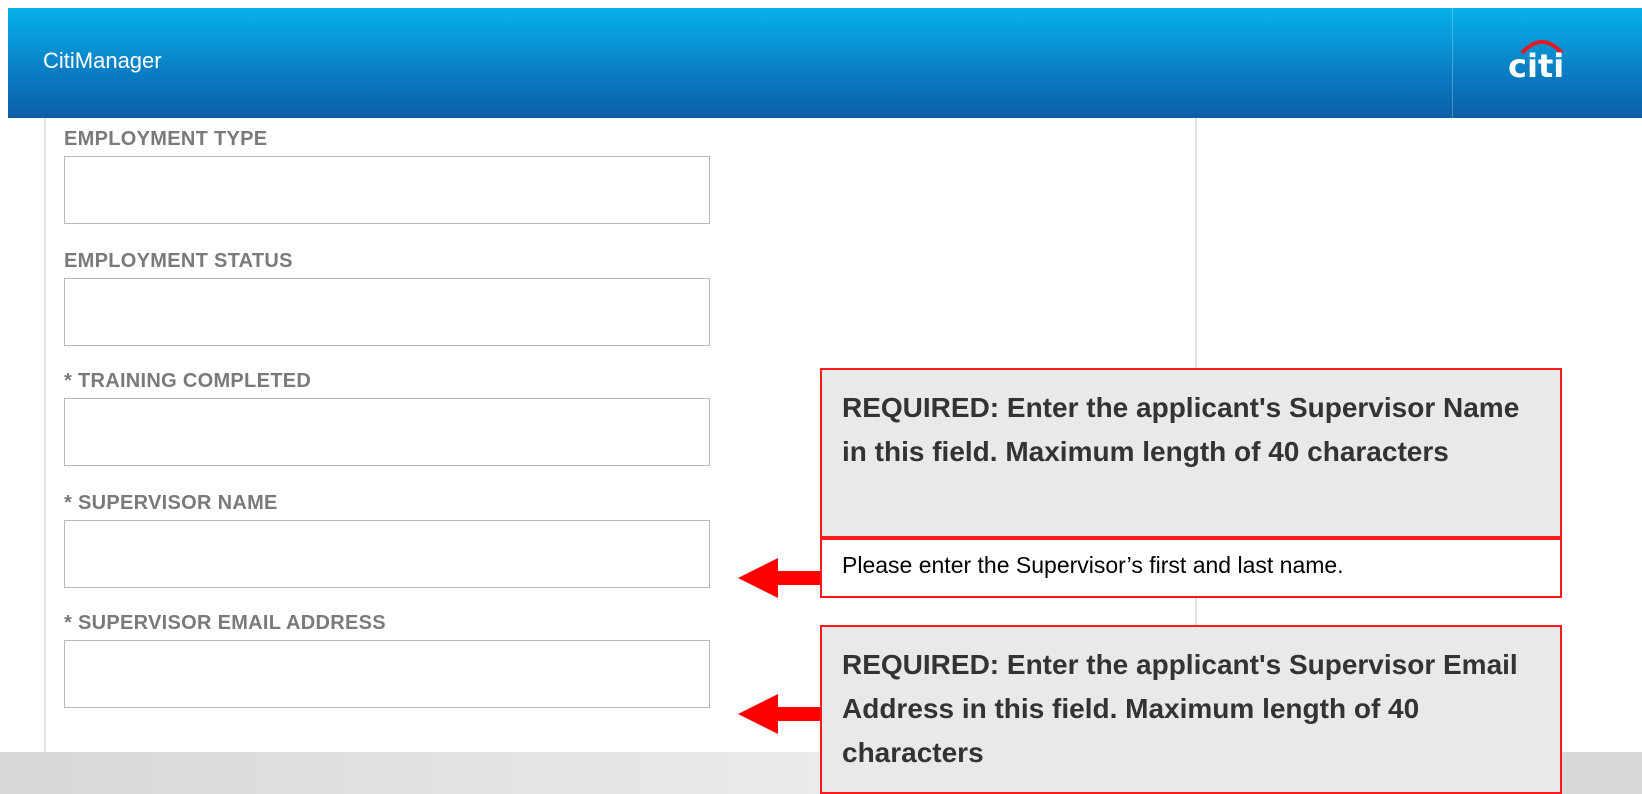 The image size is (1642, 794). Describe the element at coordinates (387, 312) in the screenshot. I see `employment-status-input` at that location.